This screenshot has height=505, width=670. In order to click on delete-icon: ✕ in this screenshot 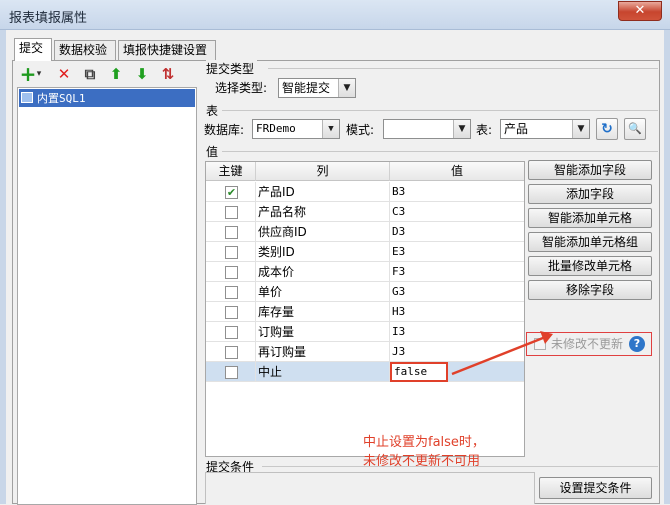, I will do `click(64, 74)`.